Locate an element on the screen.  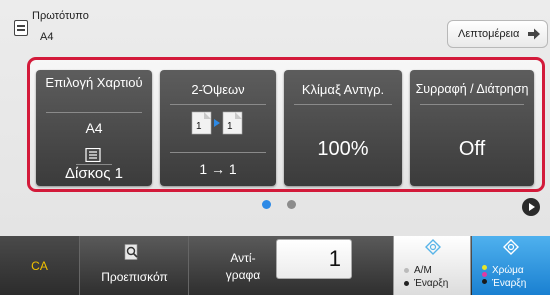
page-indicator-active is located at coordinates (266, 204).